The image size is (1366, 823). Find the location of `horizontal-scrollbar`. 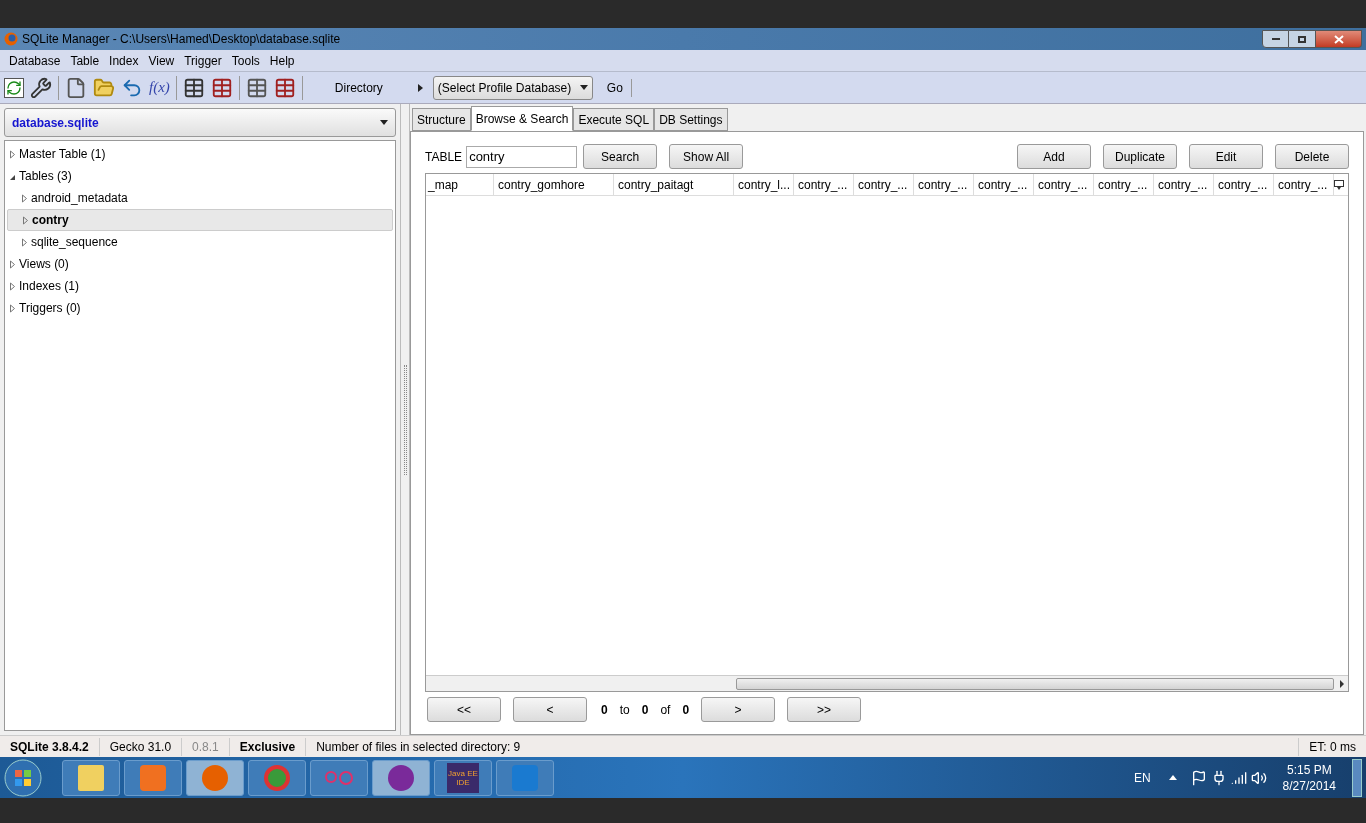

horizontal-scrollbar is located at coordinates (887, 683).